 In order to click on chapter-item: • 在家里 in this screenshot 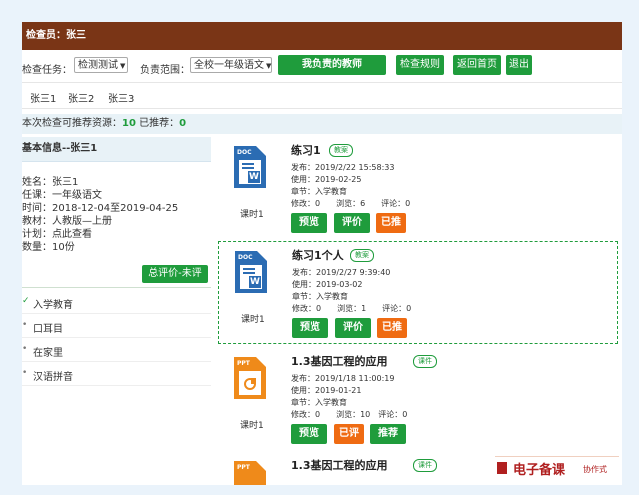, I will do `click(116, 350)`.